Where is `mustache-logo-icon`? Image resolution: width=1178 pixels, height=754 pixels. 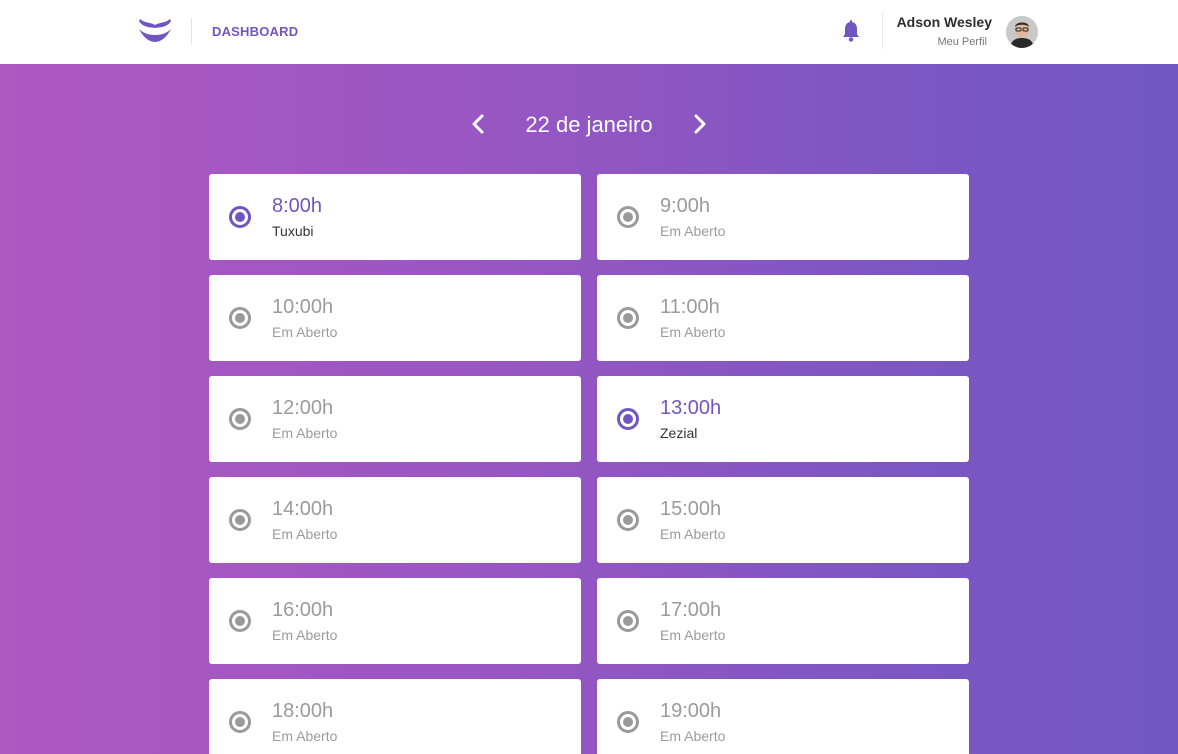 mustache-logo-icon is located at coordinates (155, 31).